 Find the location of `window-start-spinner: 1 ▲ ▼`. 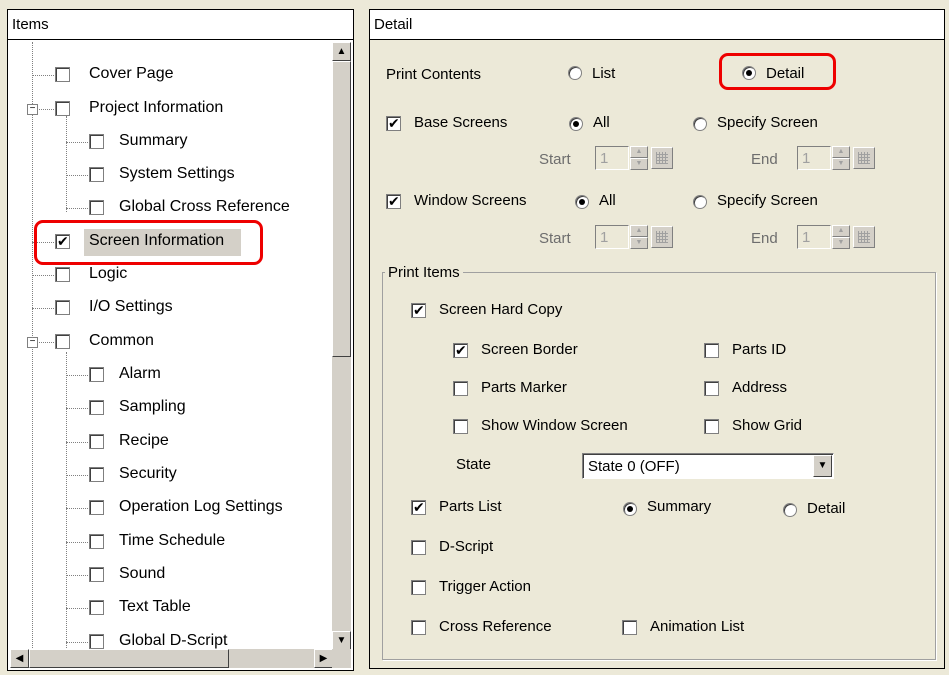

window-start-spinner: 1 ▲ ▼ is located at coordinates (635, 237).